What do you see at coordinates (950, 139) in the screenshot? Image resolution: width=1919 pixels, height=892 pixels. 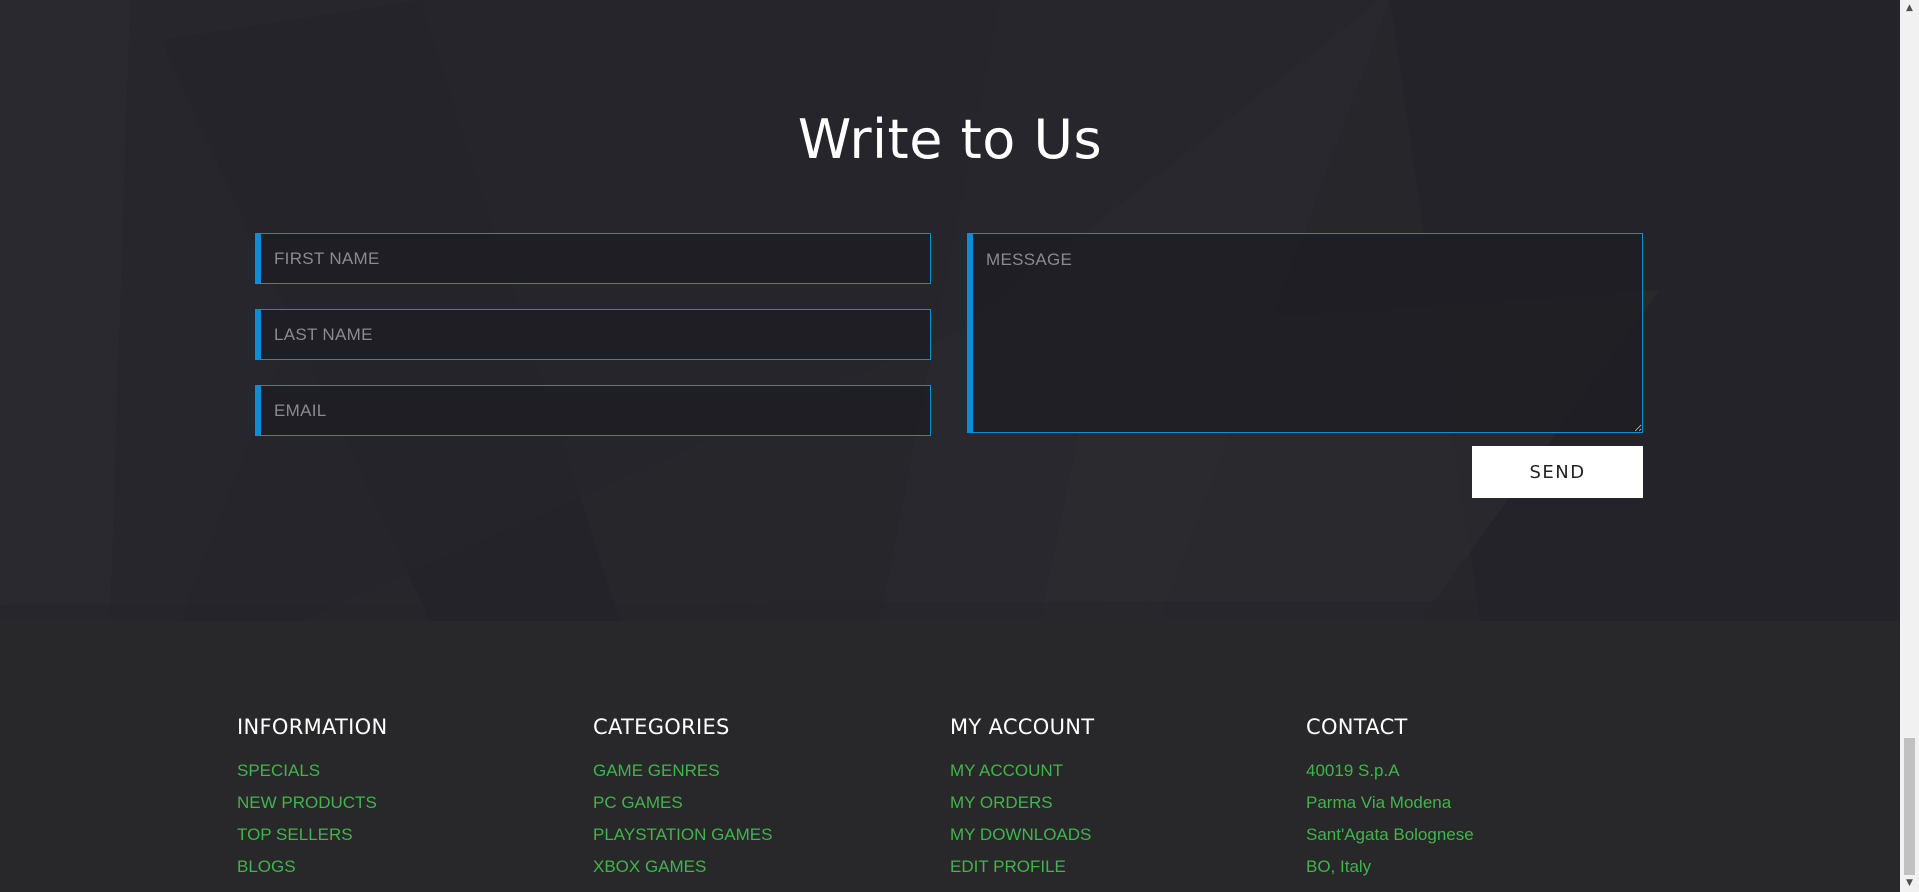 I see `contact-form-title: Write to Us` at bounding box center [950, 139].